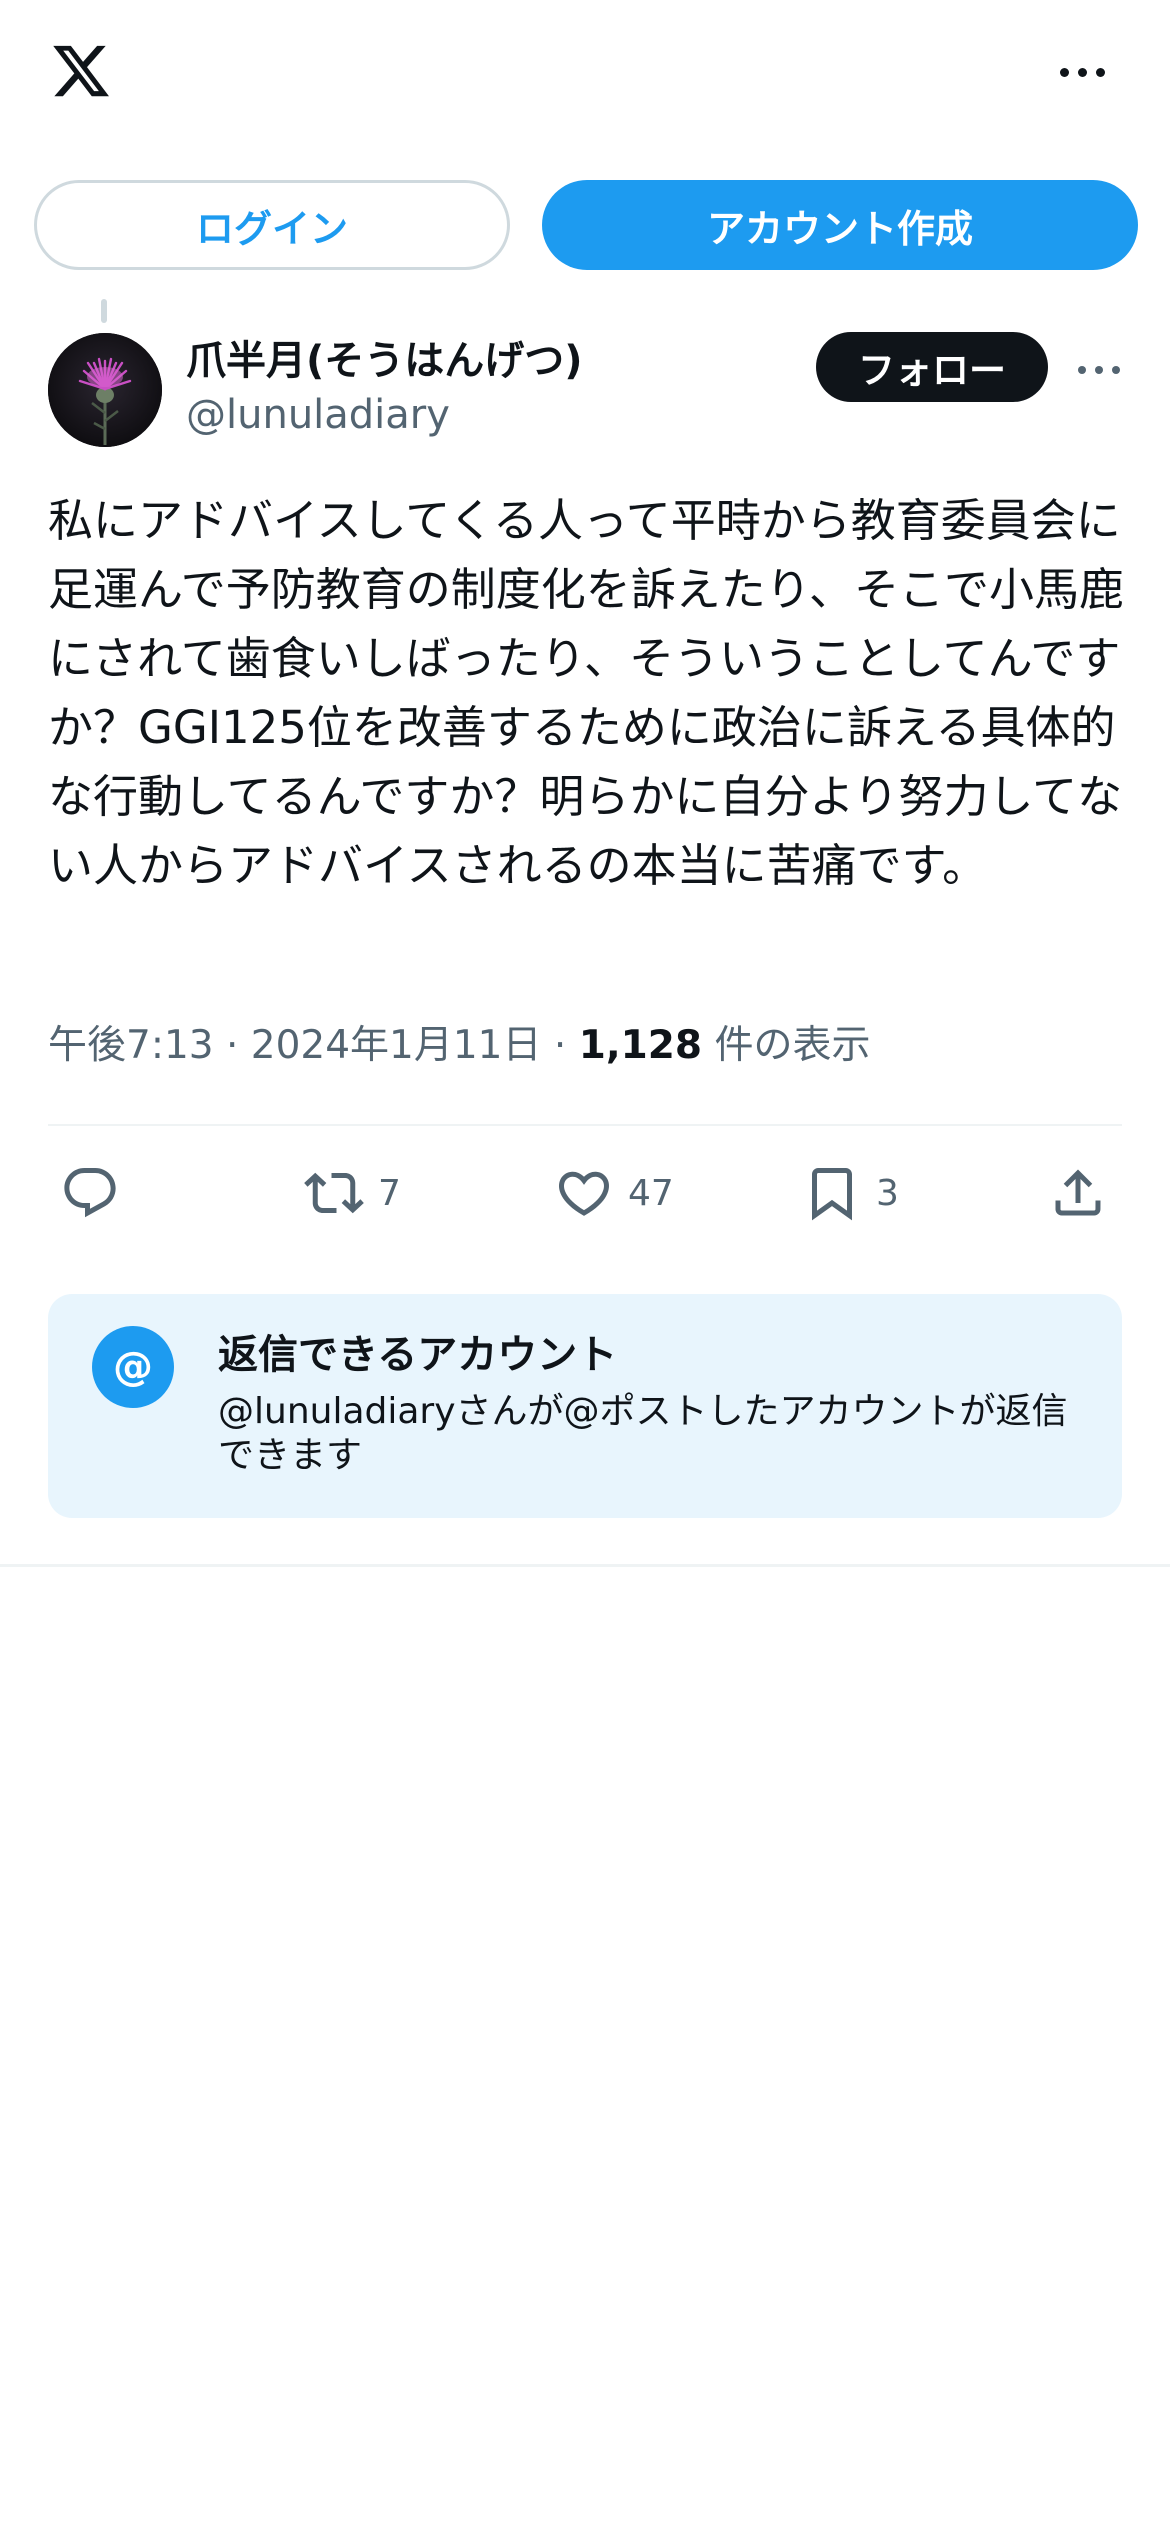 This screenshot has width=1170, height=2532. I want to click on reply-icon, so click(90, 1193).